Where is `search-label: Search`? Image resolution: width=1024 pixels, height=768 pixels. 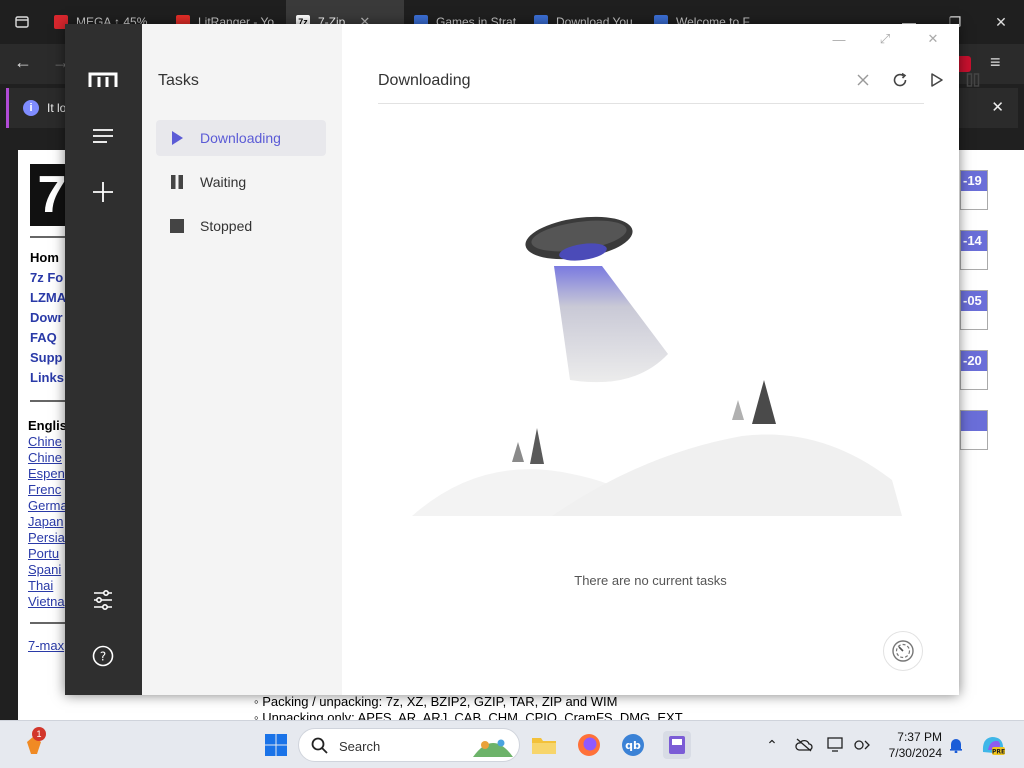 search-label: Search is located at coordinates (360, 746).